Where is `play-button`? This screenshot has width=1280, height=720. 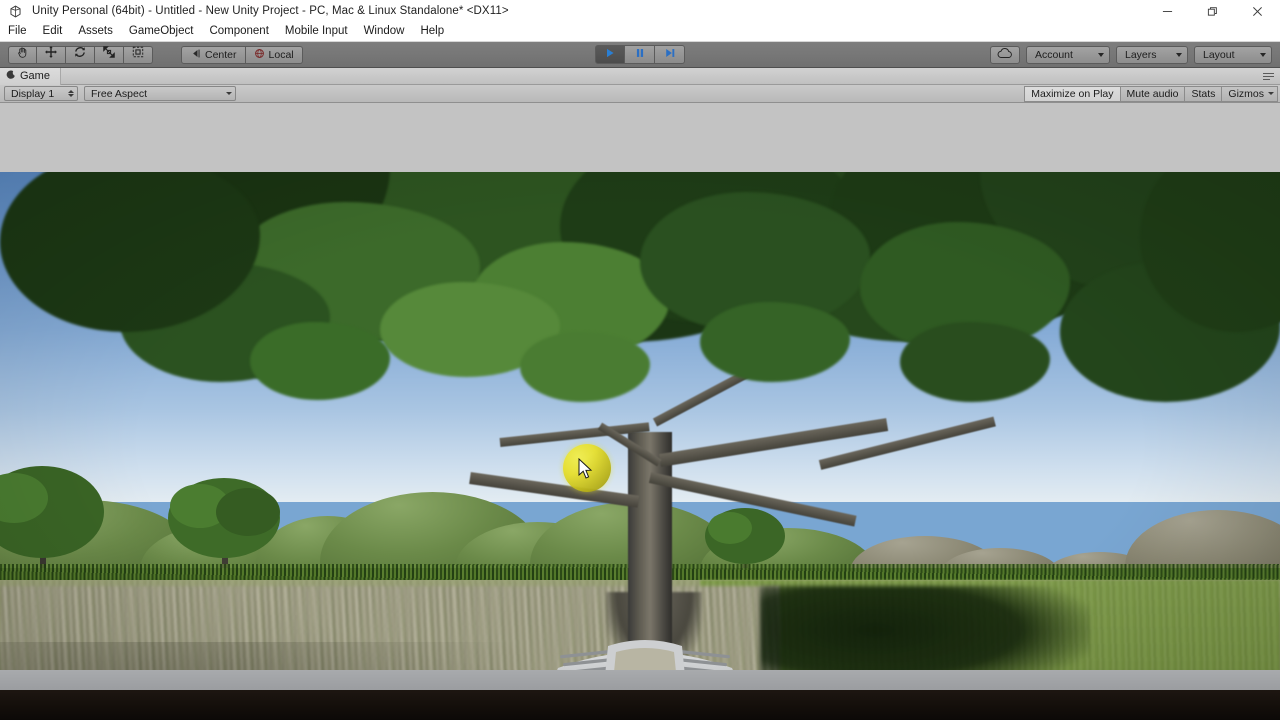
play-button is located at coordinates (610, 54).